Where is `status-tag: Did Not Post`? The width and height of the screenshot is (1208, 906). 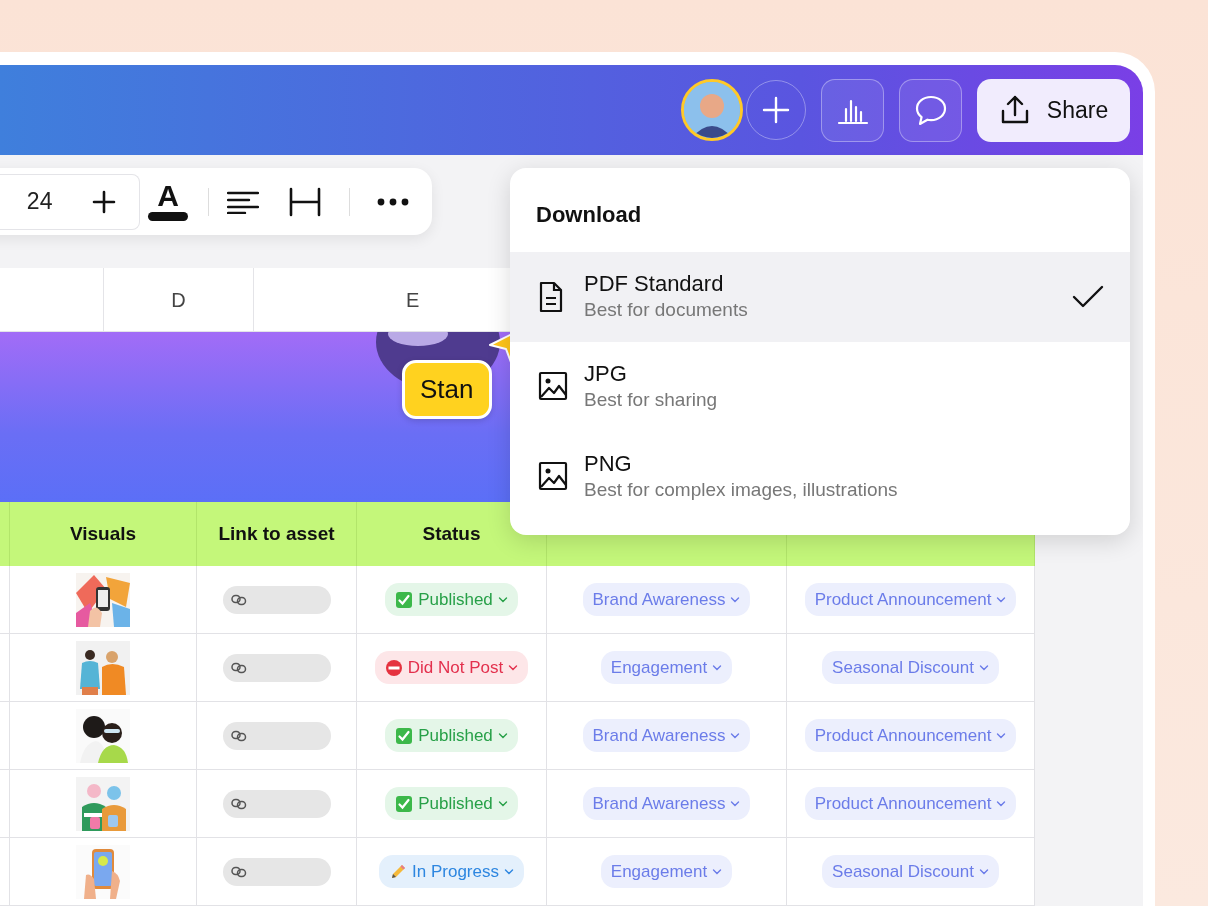
status-tag: Did Not Post is located at coordinates (451, 667).